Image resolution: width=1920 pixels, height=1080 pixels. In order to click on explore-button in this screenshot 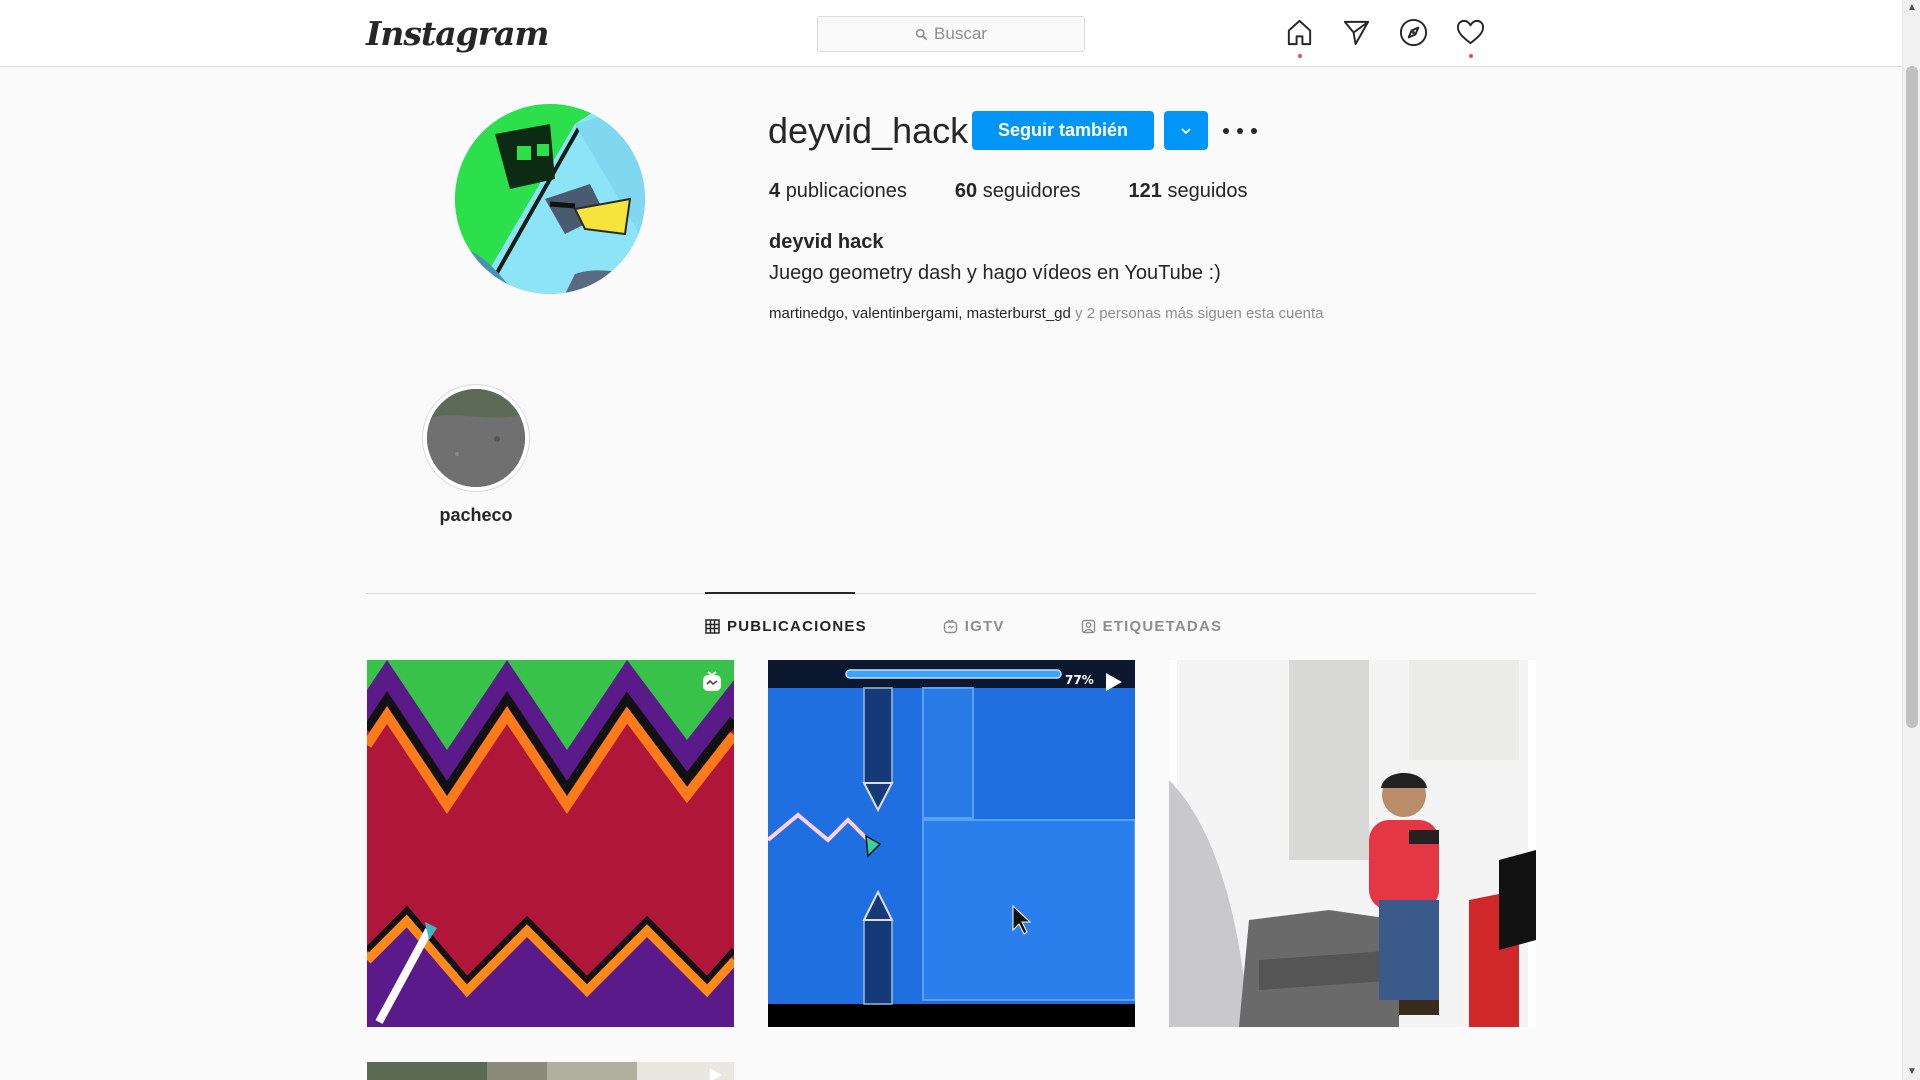, I will do `click(1413, 32)`.